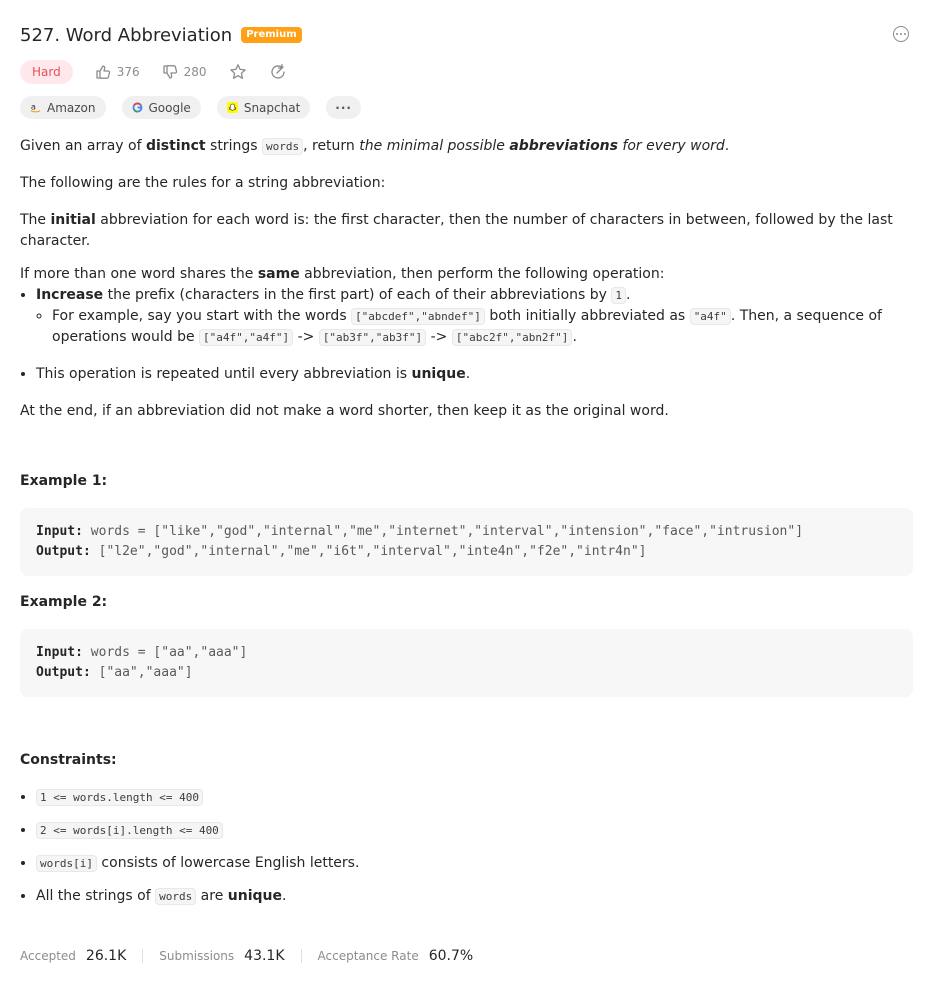 This screenshot has height=982, width=933. Describe the element at coordinates (64, 481) in the screenshot. I see `example-1-title: Example 1:` at that location.